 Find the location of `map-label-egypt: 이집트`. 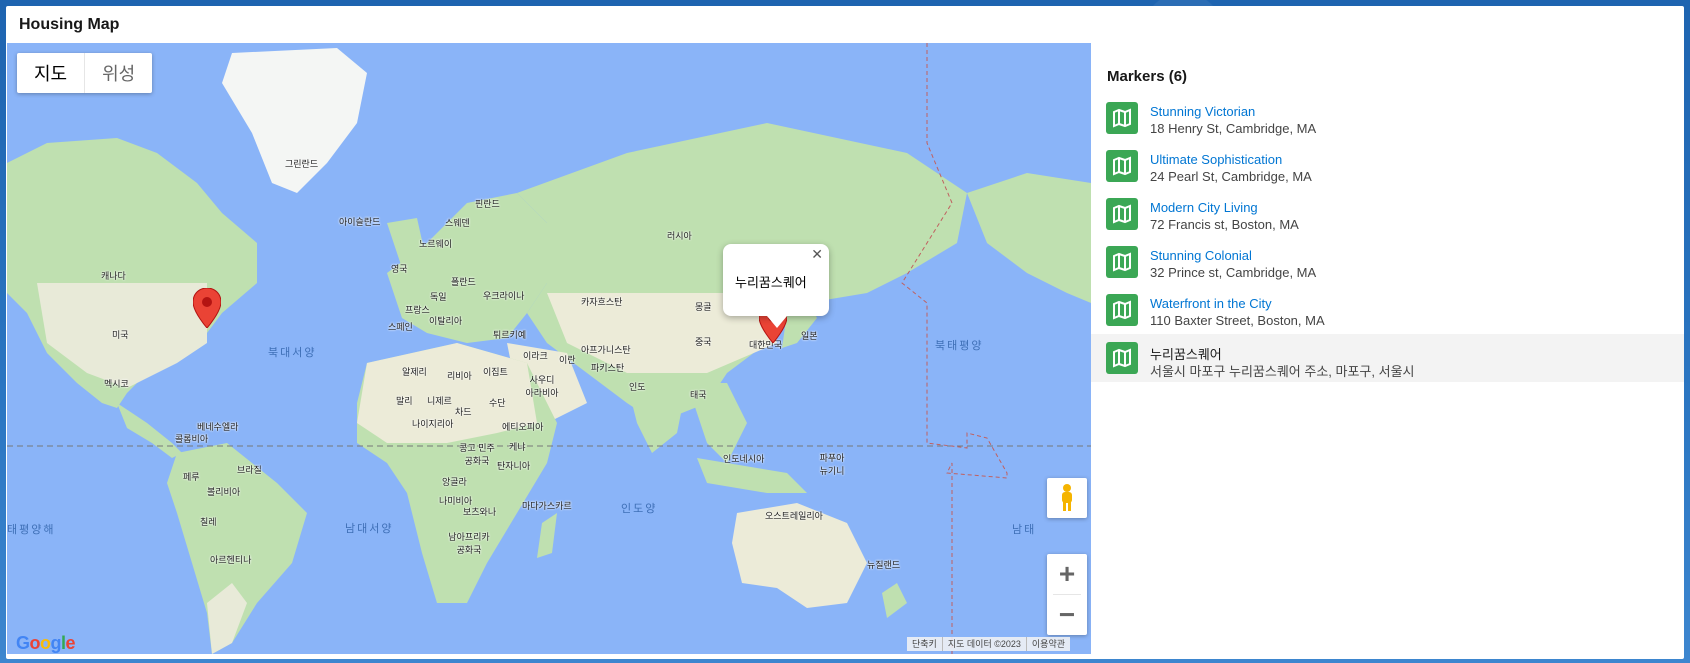

map-label-egypt: 이집트 is located at coordinates (495, 372).